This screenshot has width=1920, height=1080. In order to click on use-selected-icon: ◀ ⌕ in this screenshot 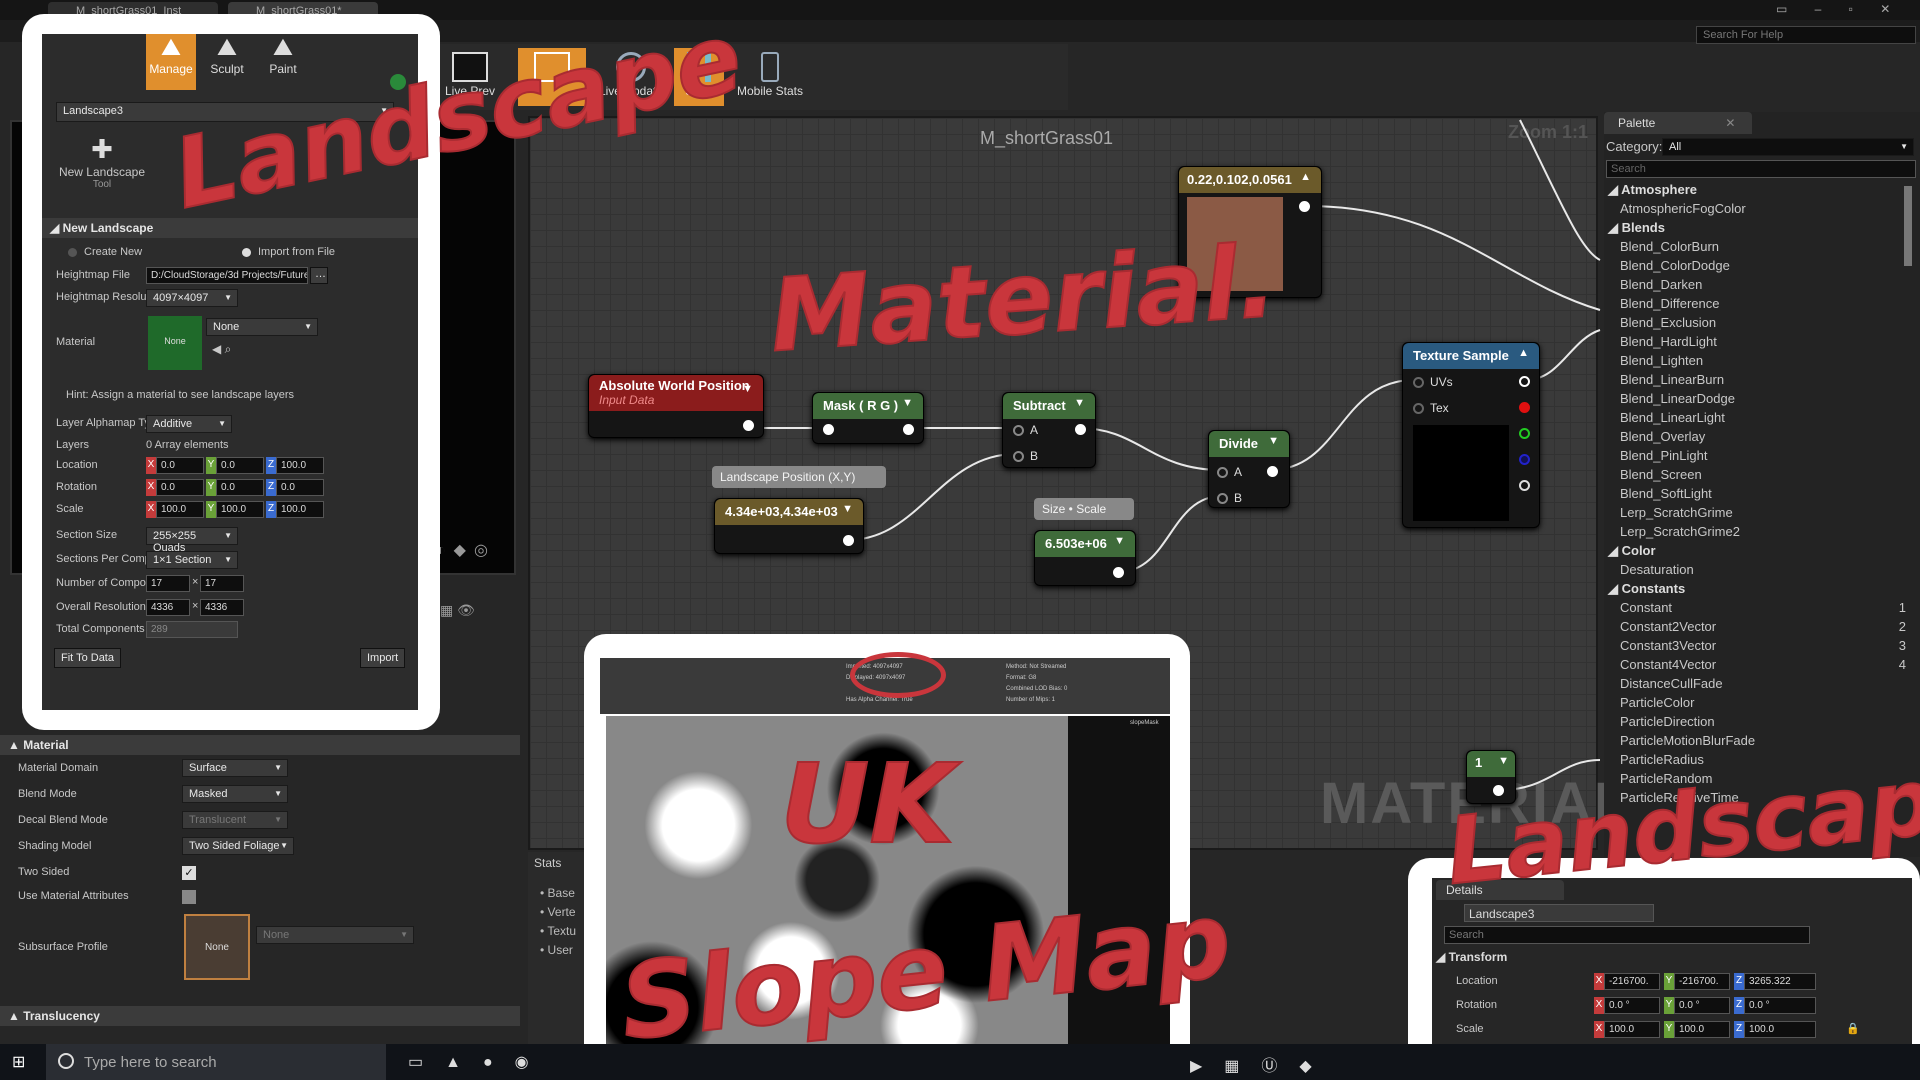, I will do `click(221, 349)`.